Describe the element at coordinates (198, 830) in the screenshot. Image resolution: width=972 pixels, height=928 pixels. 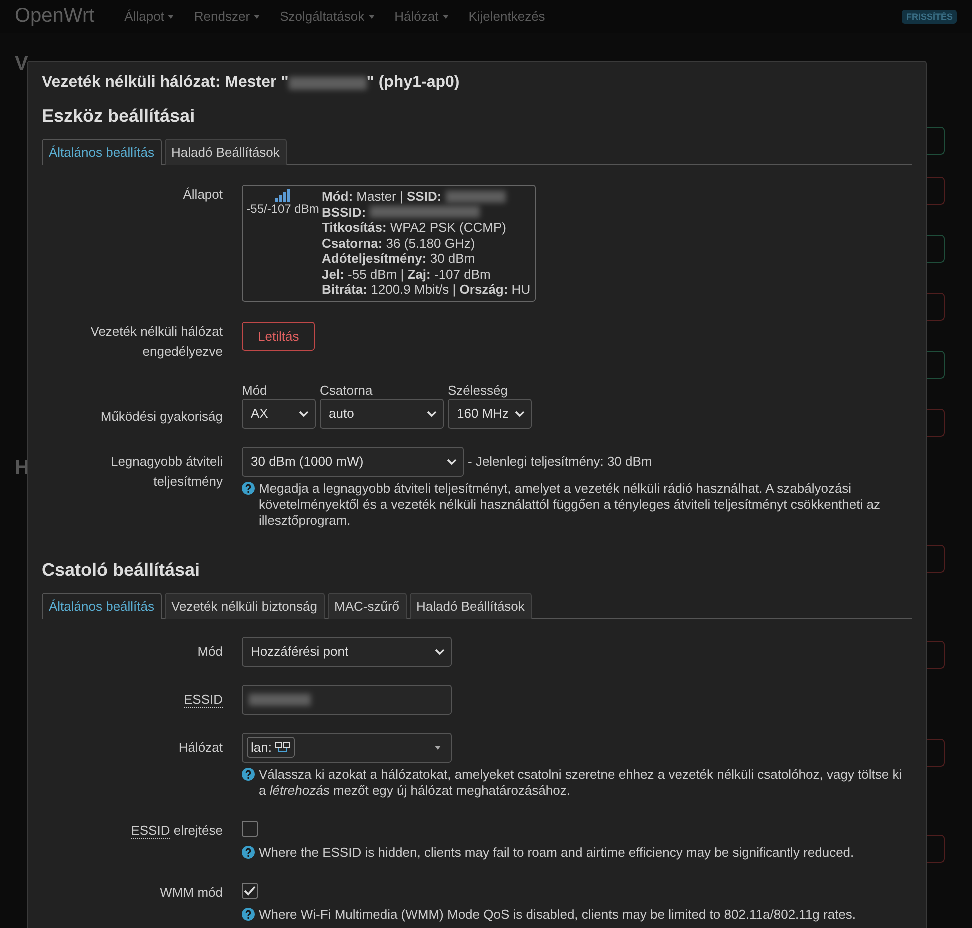
I see `field-label: elrejtése` at that location.